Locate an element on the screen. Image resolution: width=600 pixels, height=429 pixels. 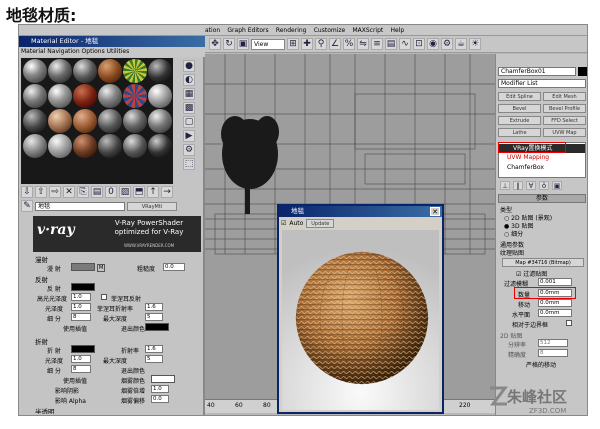
make-preview-icon: ▶ is located at coordinates (189, 136).